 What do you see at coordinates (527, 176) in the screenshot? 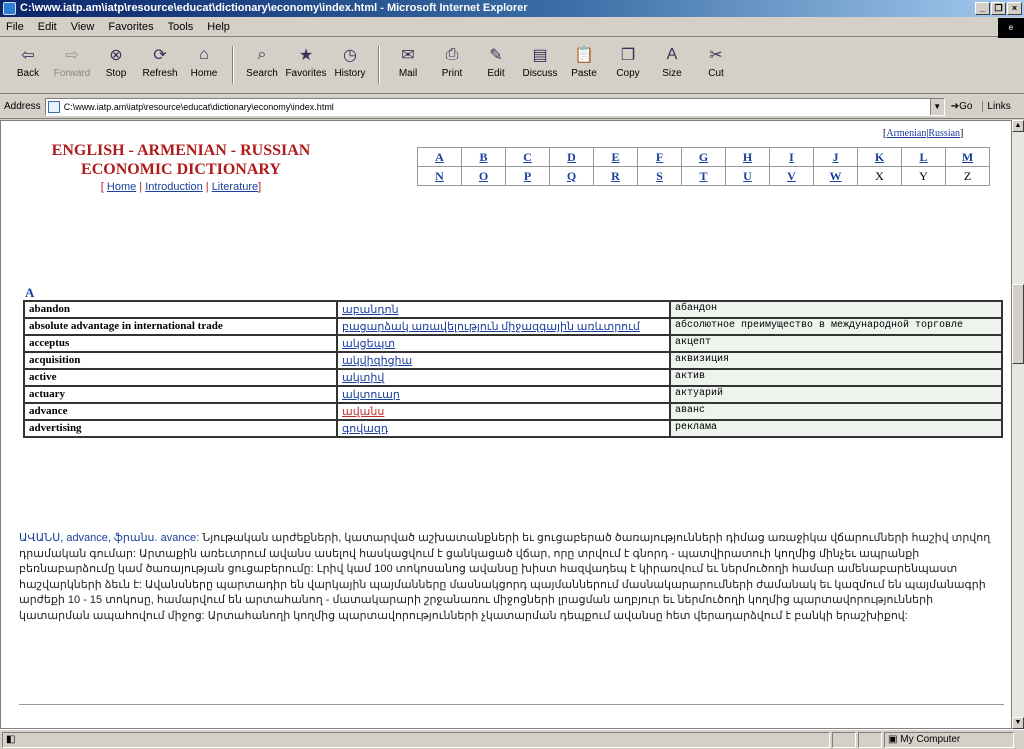
I see `letter-link-p: P` at bounding box center [527, 176].